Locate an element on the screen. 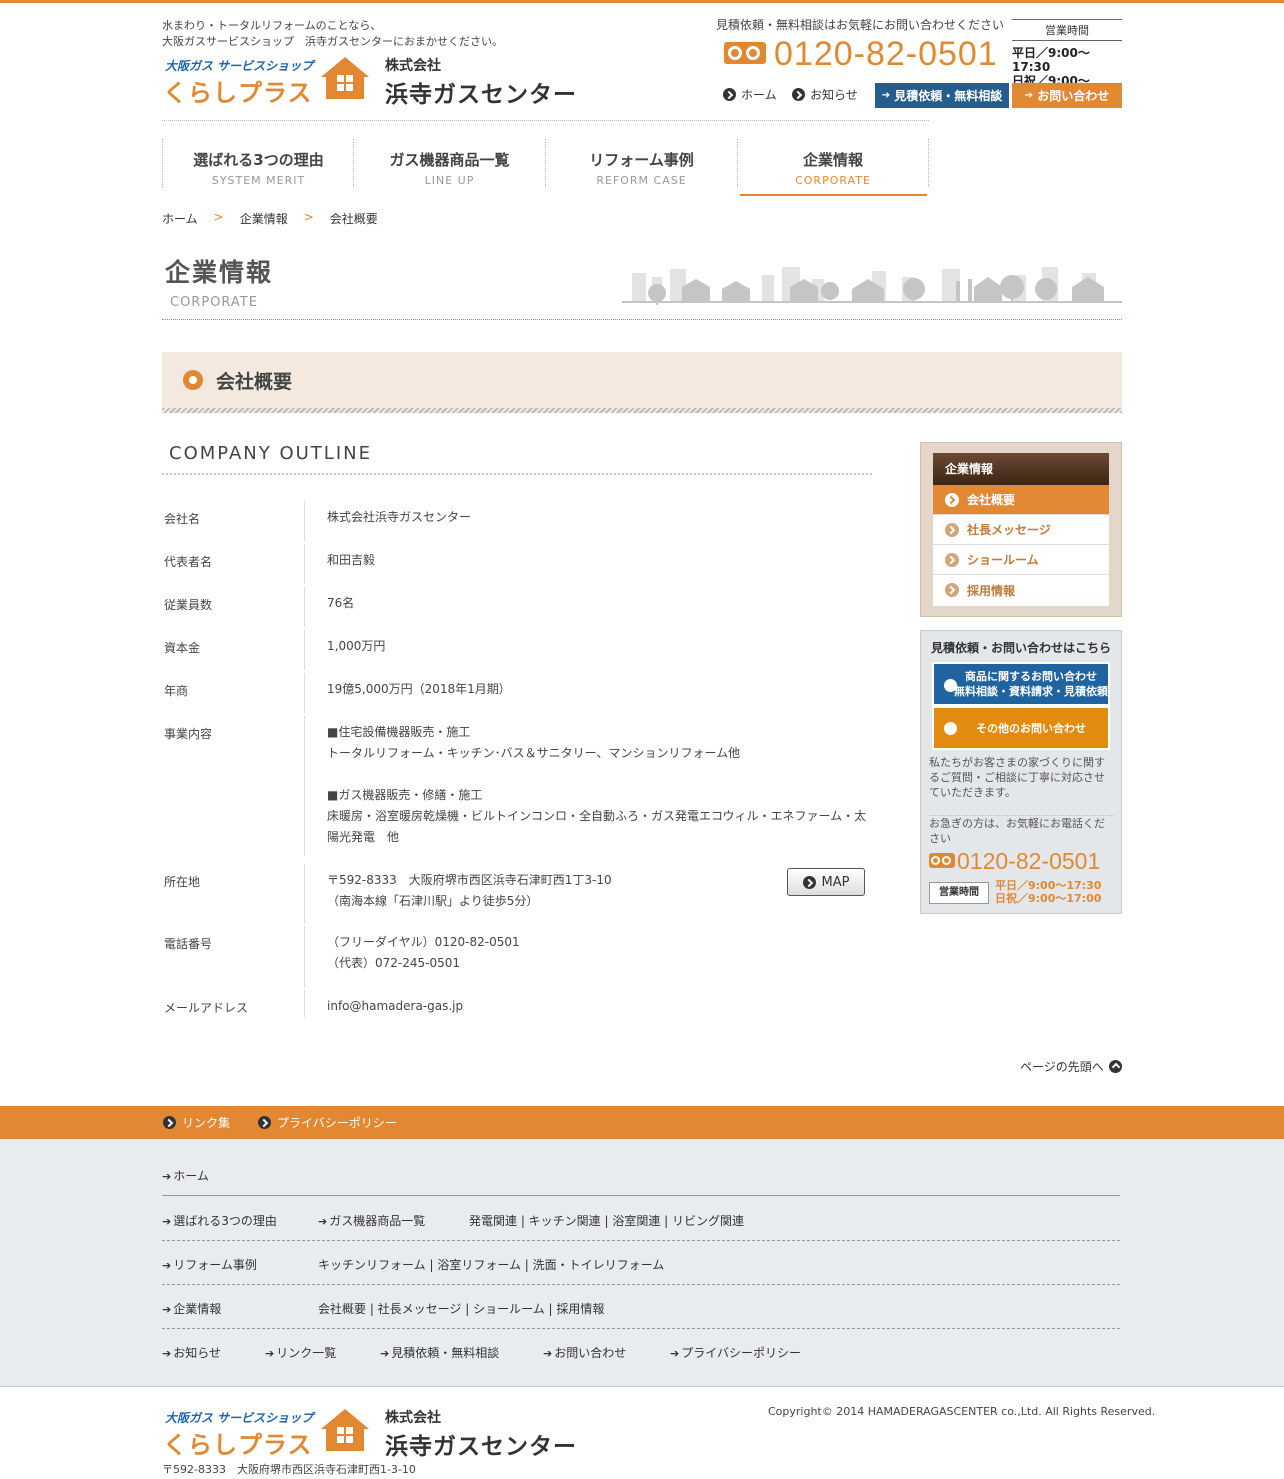 The width and height of the screenshot is (1284, 1479). gnav-item-lineup: ガス機器商品一覧 LINE UP is located at coordinates (449, 163).